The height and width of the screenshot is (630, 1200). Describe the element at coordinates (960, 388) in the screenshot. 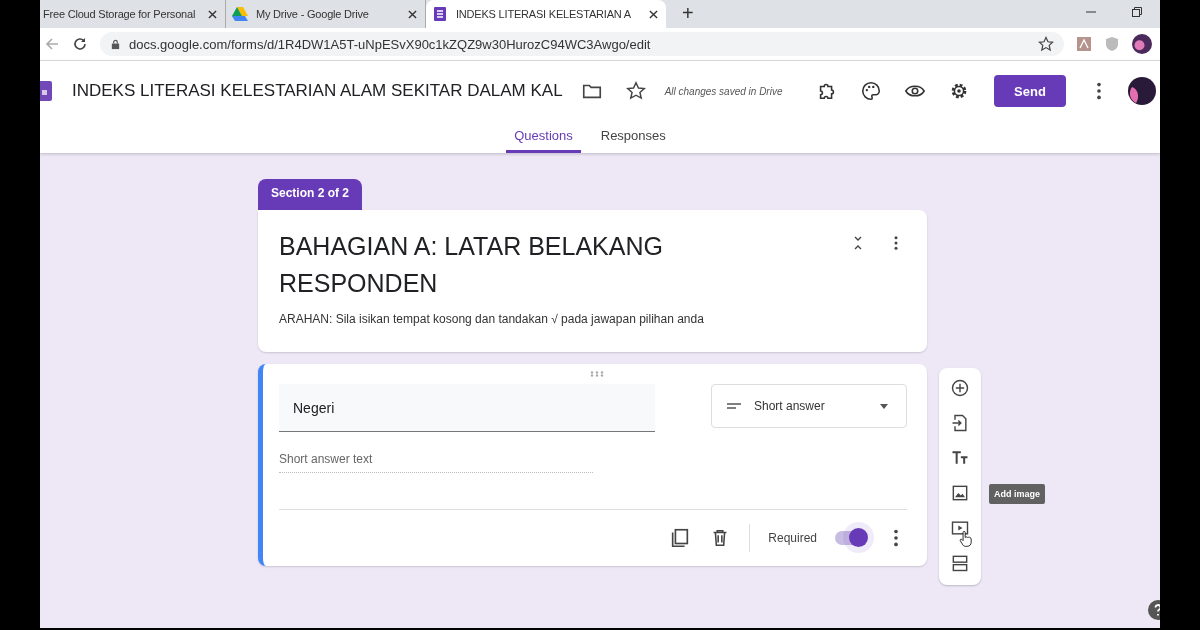

I see `add-icon` at that location.